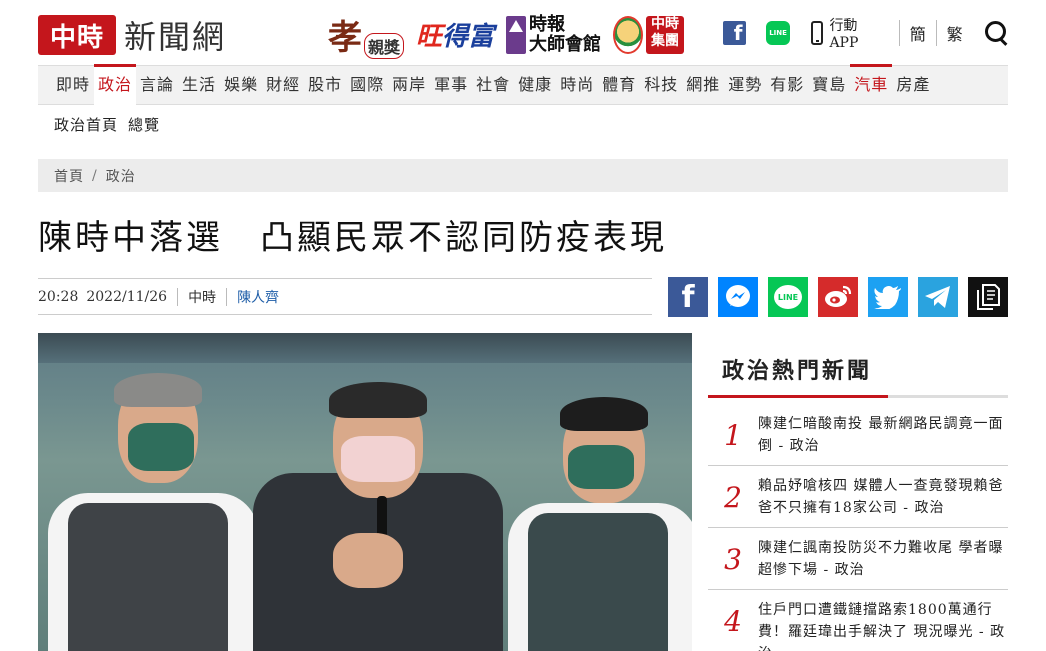 The width and height of the screenshot is (1046, 651). I want to click on nav-item-entertainment: 娛樂, so click(241, 85).